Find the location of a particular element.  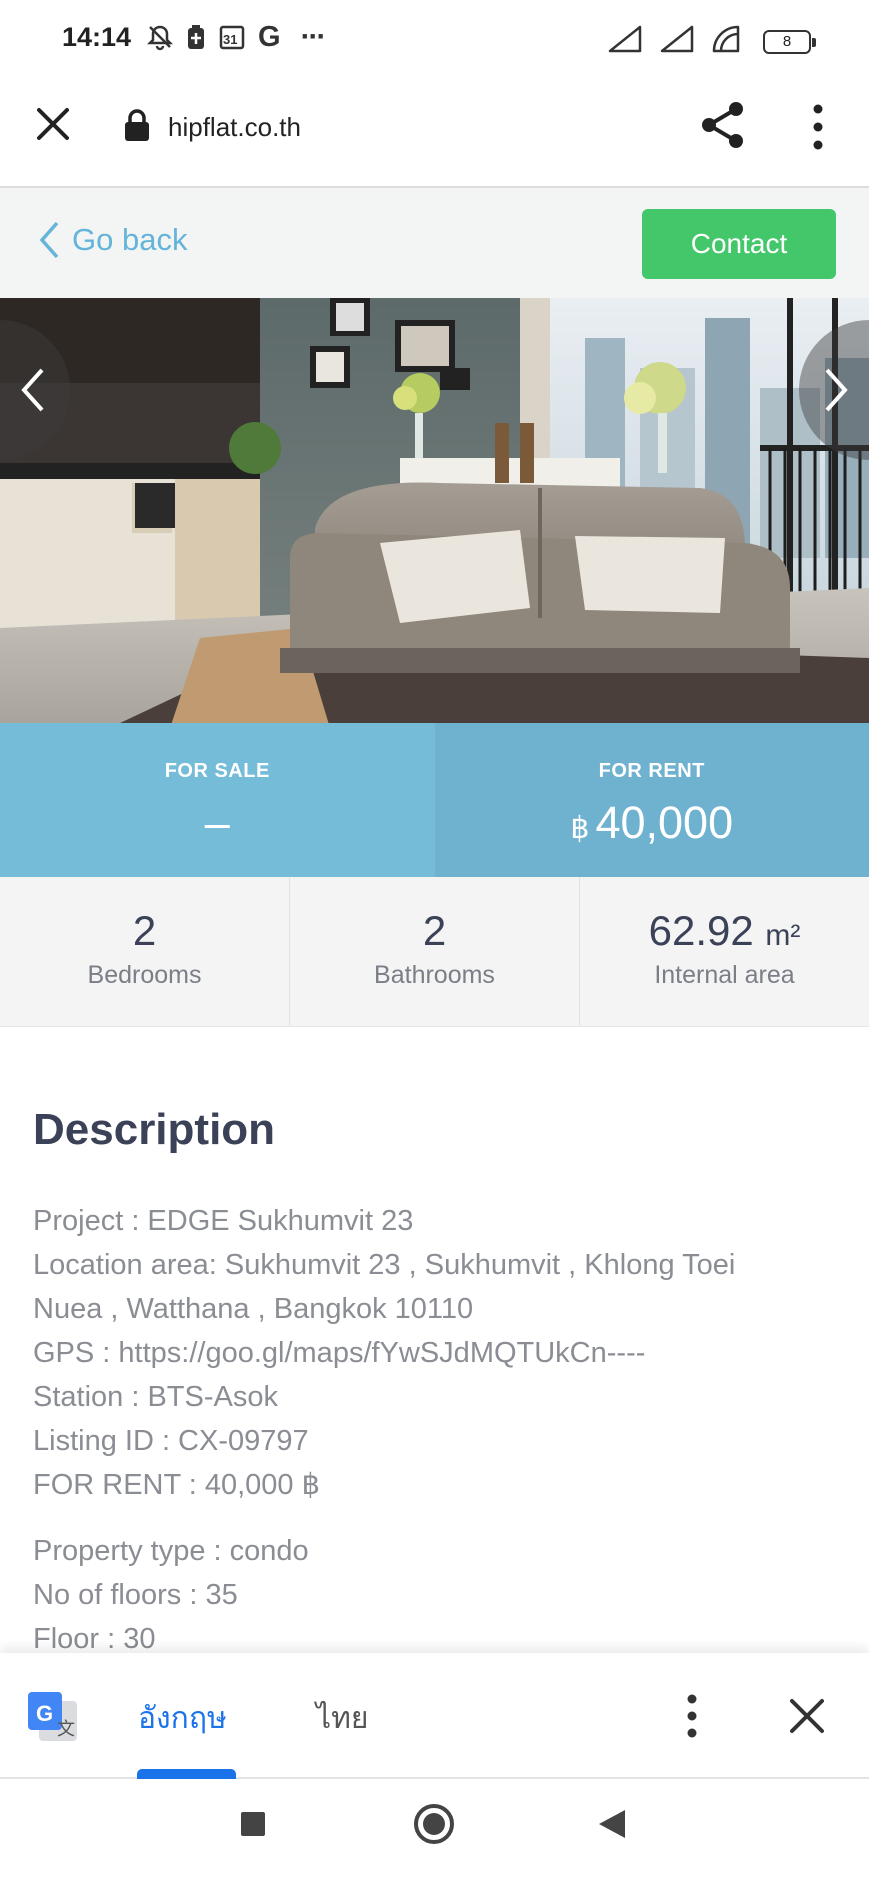

sale-amount: – is located at coordinates (217, 822).